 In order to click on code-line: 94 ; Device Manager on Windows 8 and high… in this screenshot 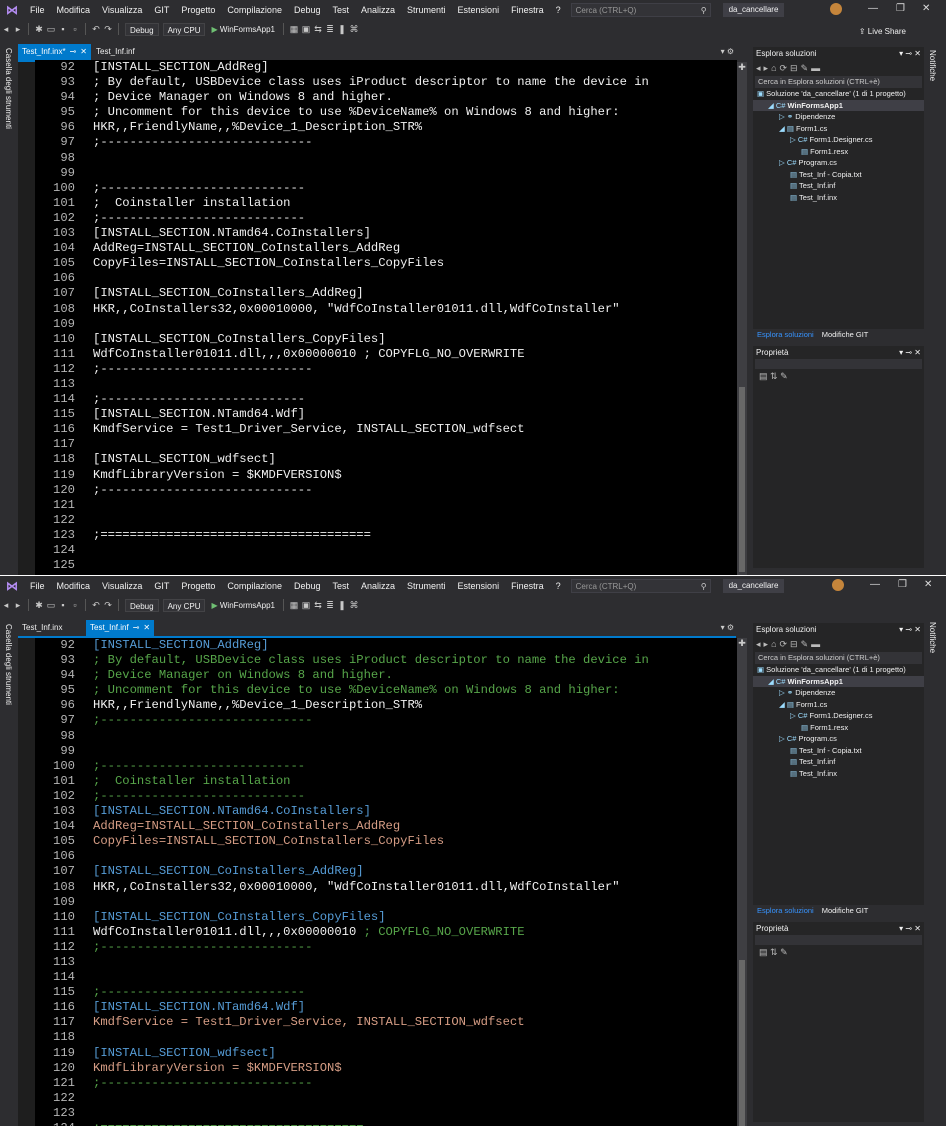, I will do `click(386, 675)`.